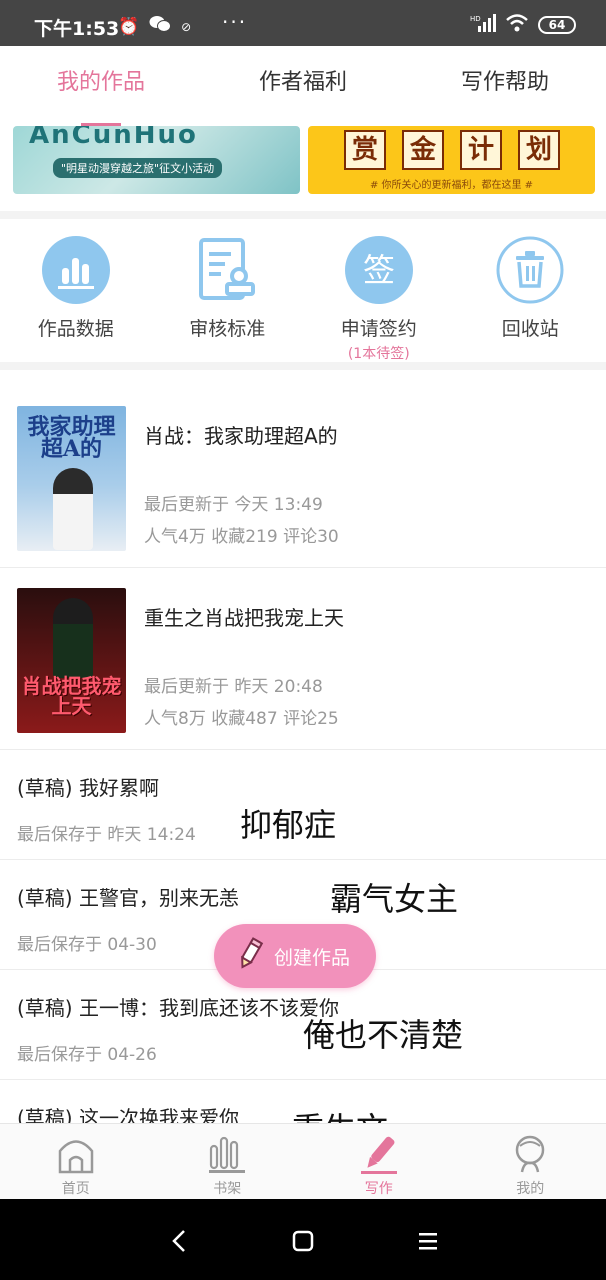 This screenshot has width=606, height=1280. Describe the element at coordinates (452, 150) in the screenshot. I see `banner-right-title: 赏 金 计 划` at that location.